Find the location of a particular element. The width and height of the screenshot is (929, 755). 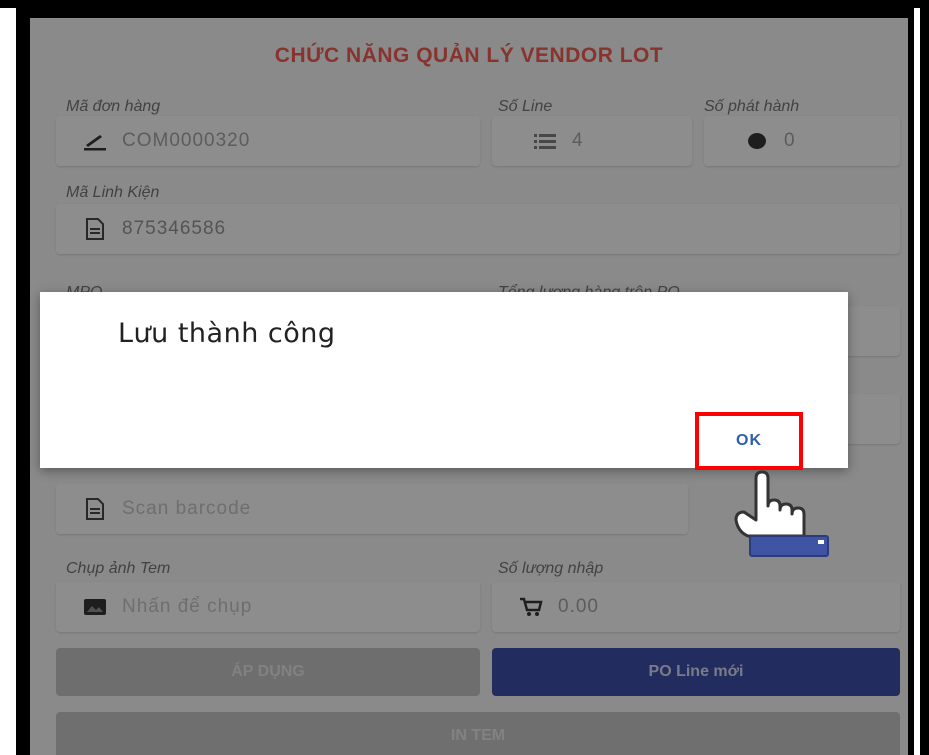

dialog-message: Lưu thành công is located at coordinates (227, 333).